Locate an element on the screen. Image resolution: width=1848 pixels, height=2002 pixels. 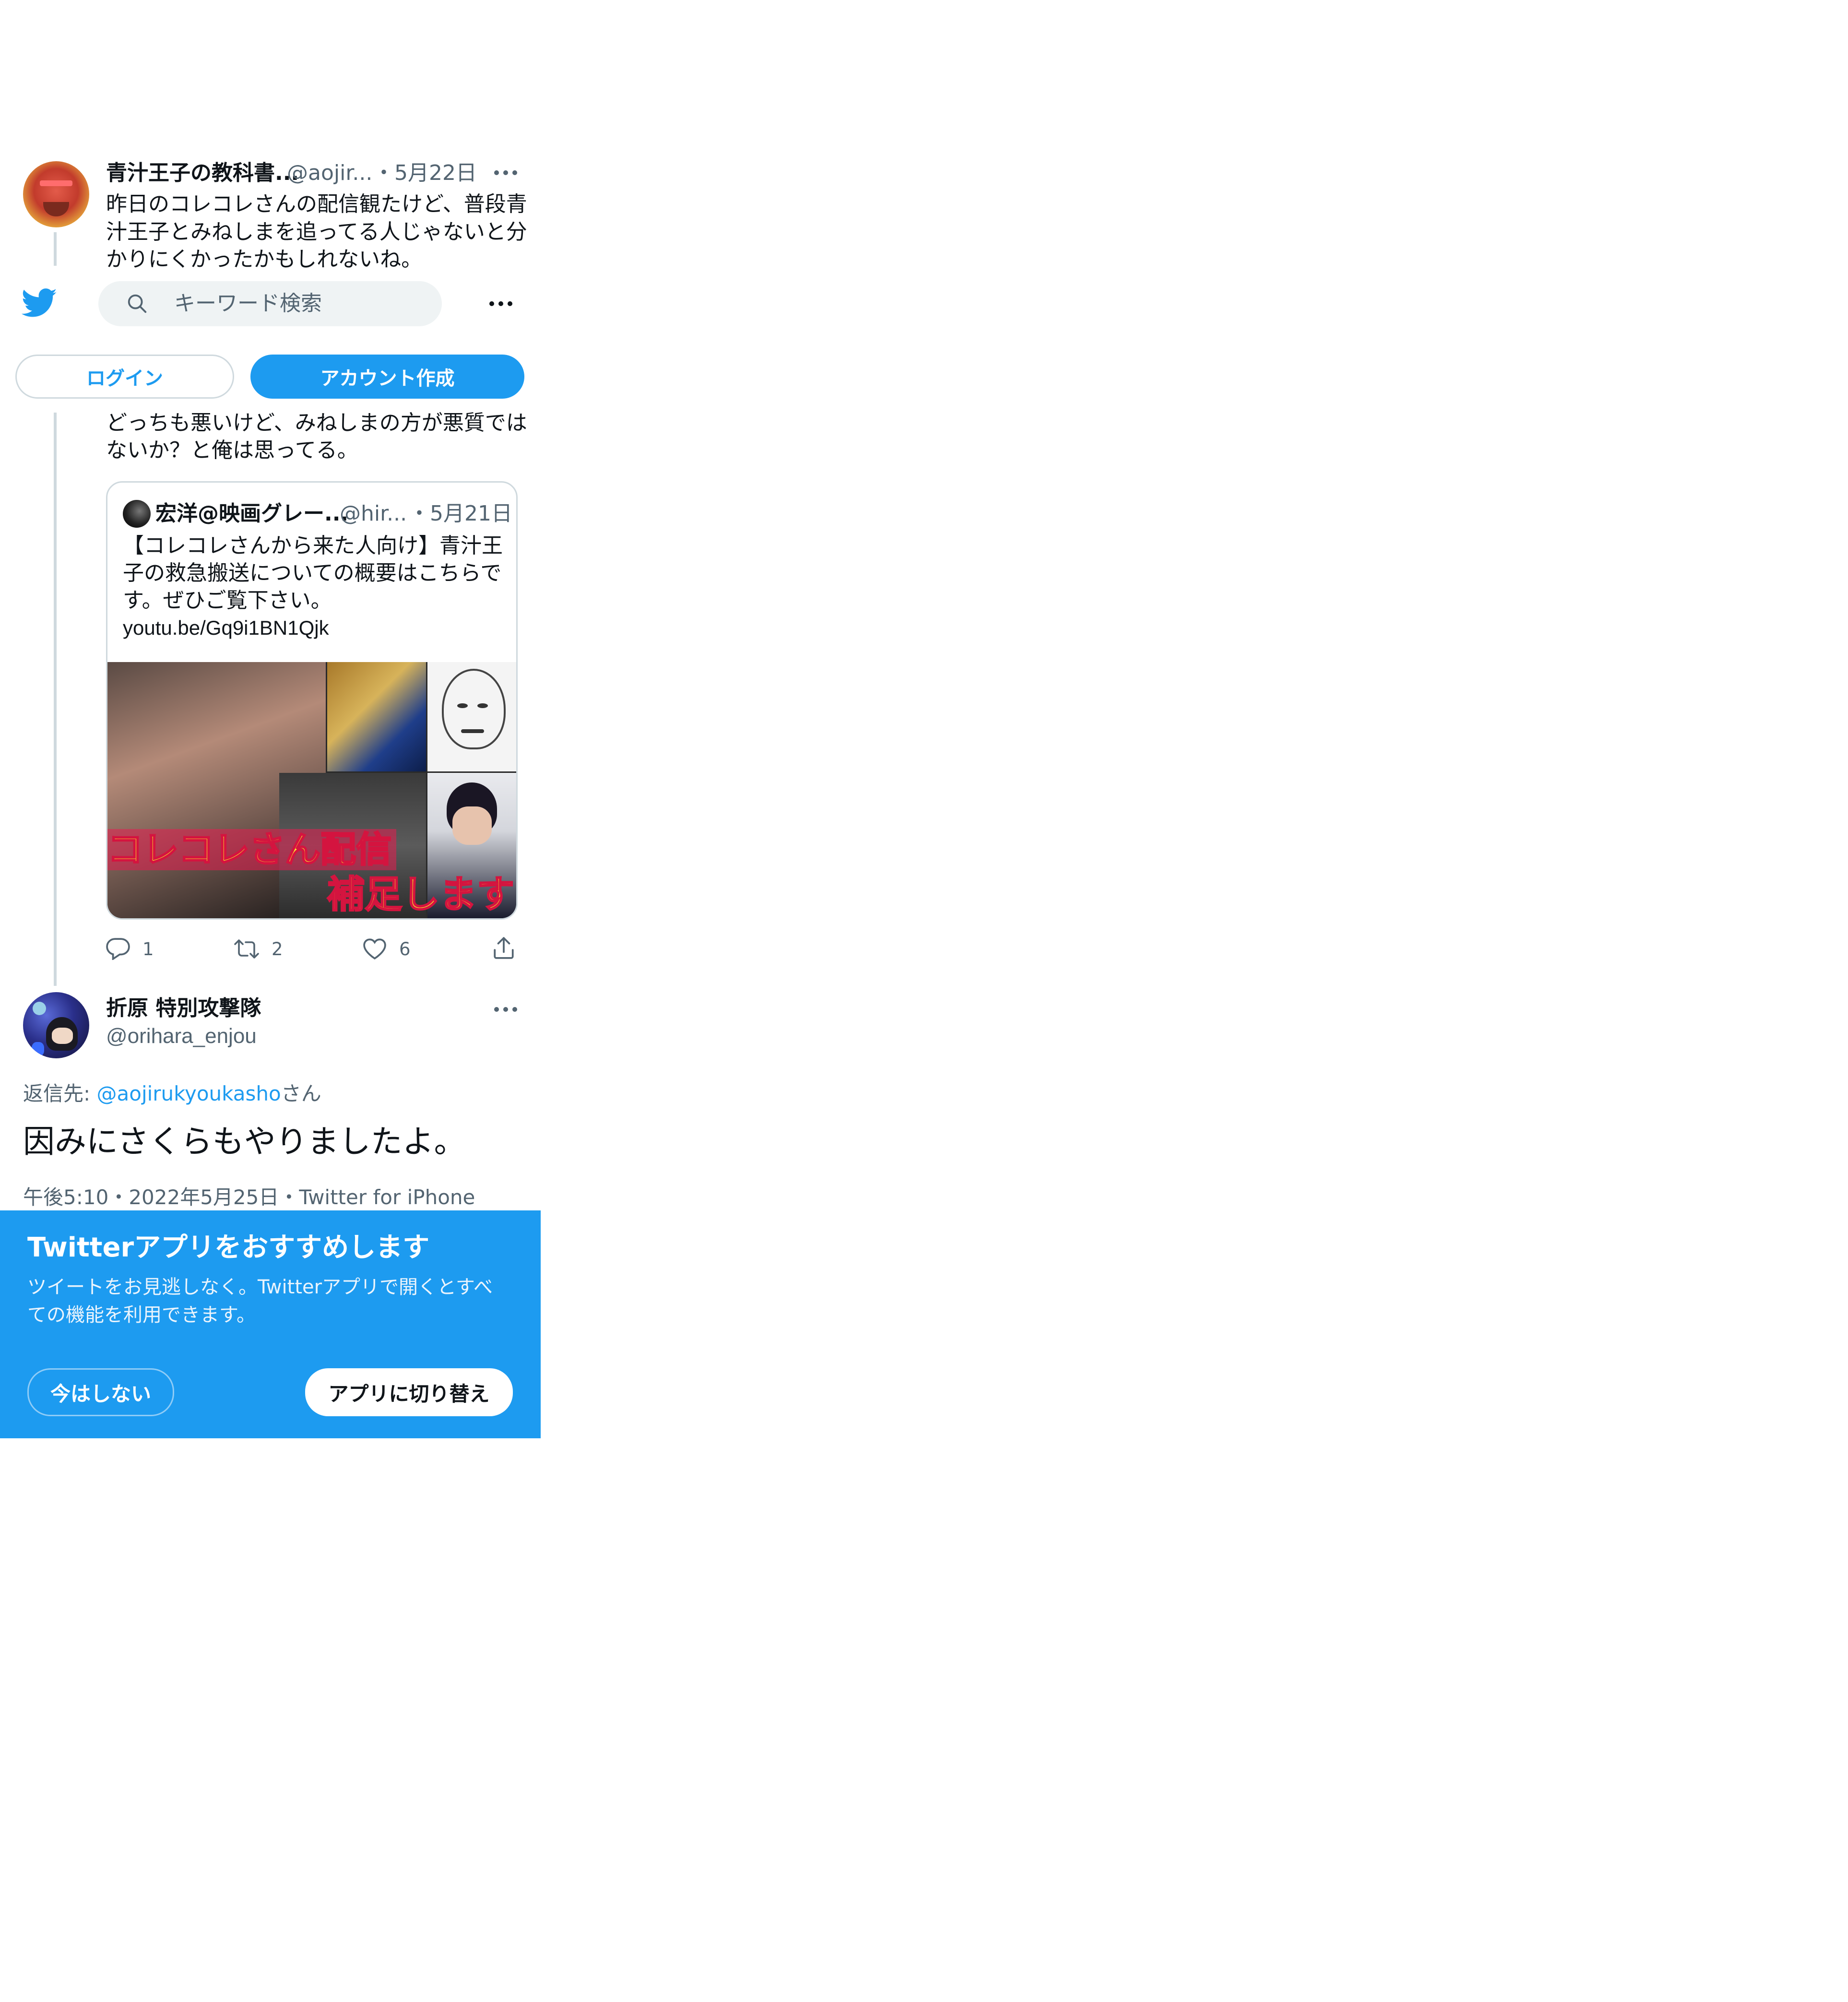
parent-text-line-5: ないか？と俺は思ってる。 is located at coordinates (232, 450).